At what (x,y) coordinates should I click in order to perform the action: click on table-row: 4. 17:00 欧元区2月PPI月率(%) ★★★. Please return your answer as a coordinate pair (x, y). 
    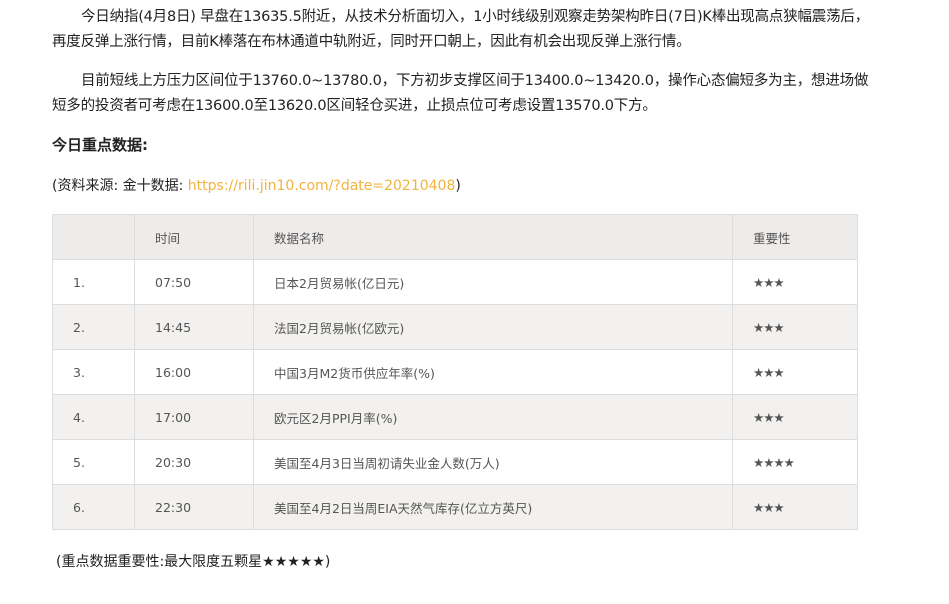
    Looking at the image, I should click on (455, 417).